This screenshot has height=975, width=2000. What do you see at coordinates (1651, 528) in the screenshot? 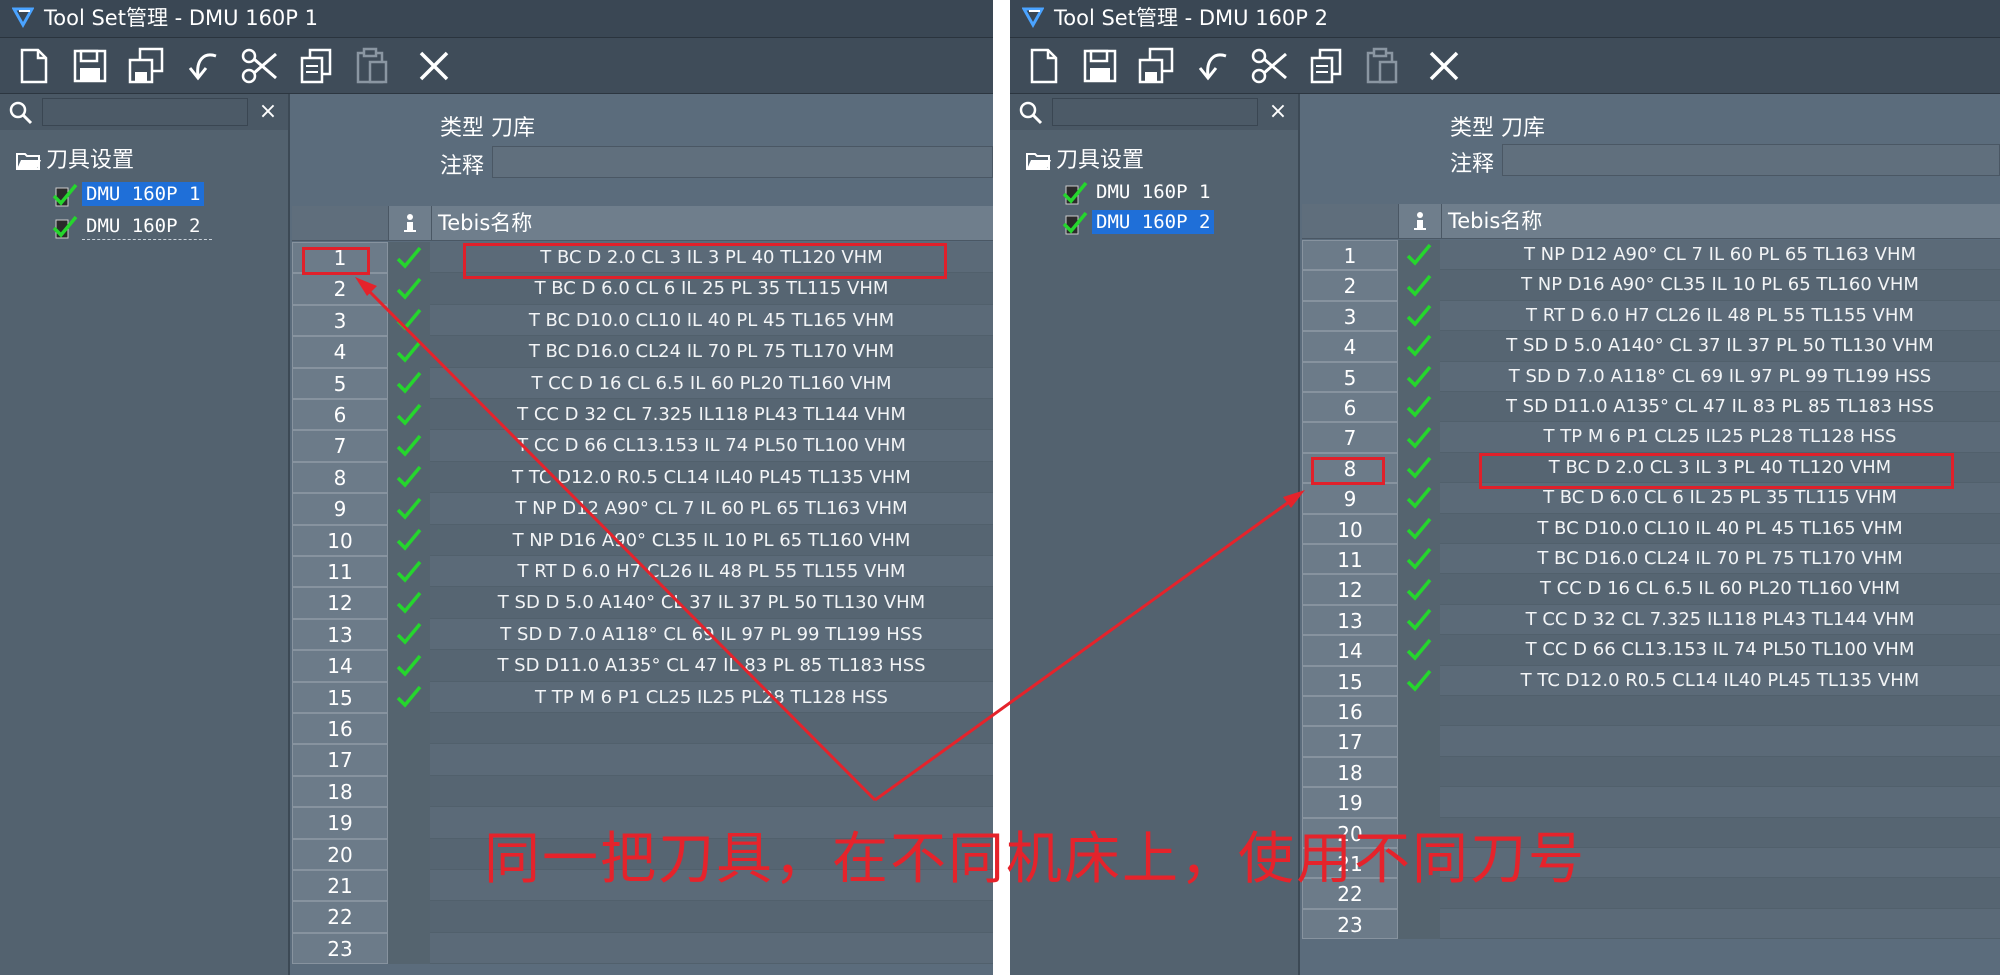
I see `table-row: 10 T BC D10.0 CL10 IL 40 PL 45 TL165 VHM` at bounding box center [1651, 528].